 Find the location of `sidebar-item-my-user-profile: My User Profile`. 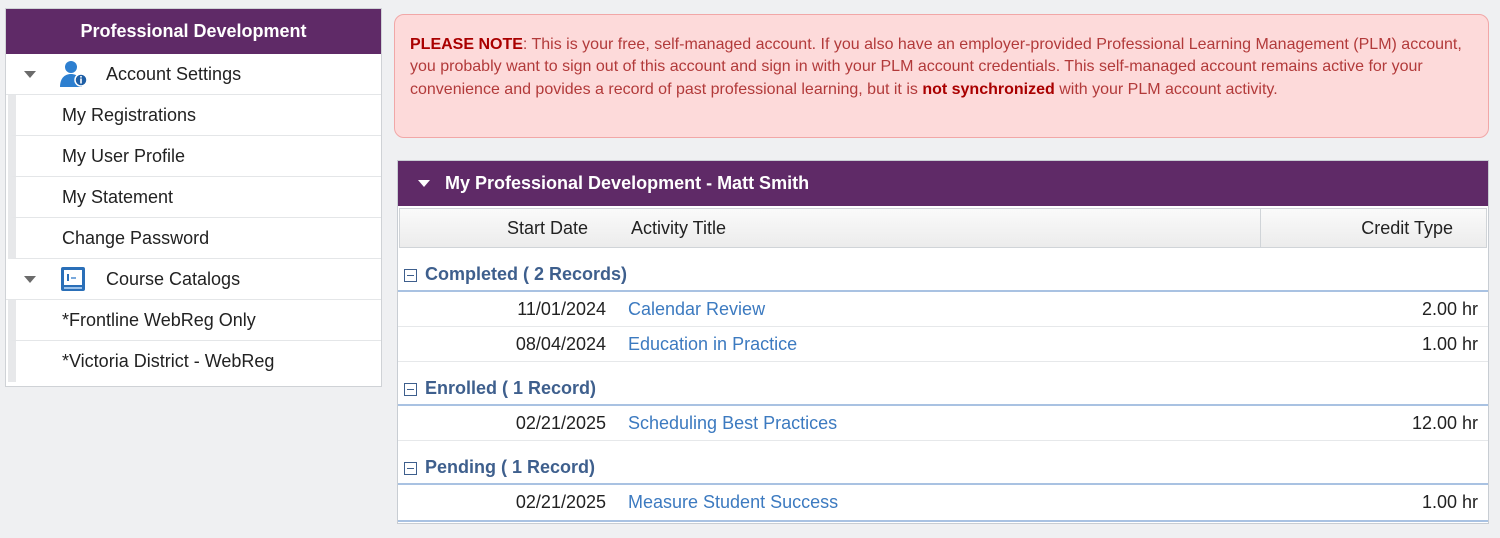

sidebar-item-my-user-profile: My User Profile is located at coordinates (194, 156).